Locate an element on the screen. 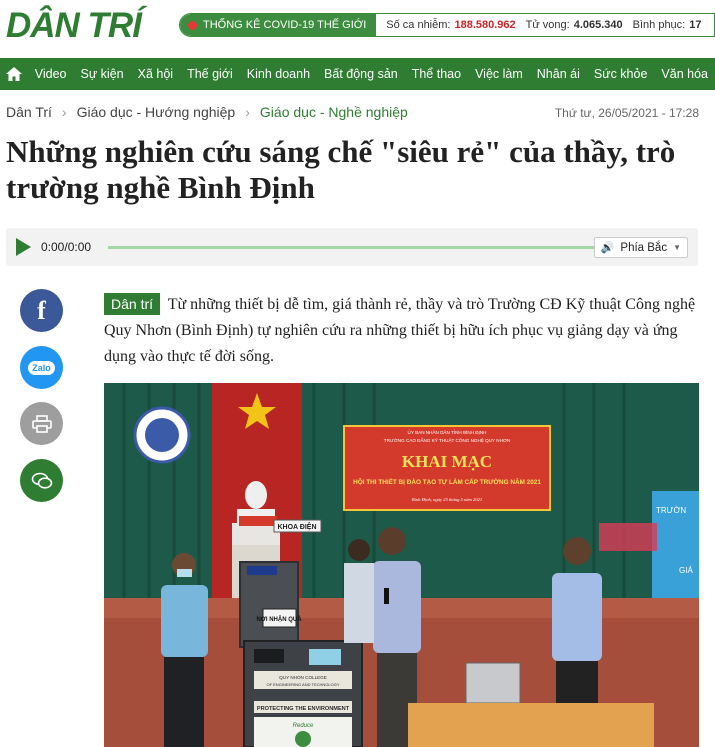 The image size is (715, 747). screen-text2: GIÁ is located at coordinates (686, 570).